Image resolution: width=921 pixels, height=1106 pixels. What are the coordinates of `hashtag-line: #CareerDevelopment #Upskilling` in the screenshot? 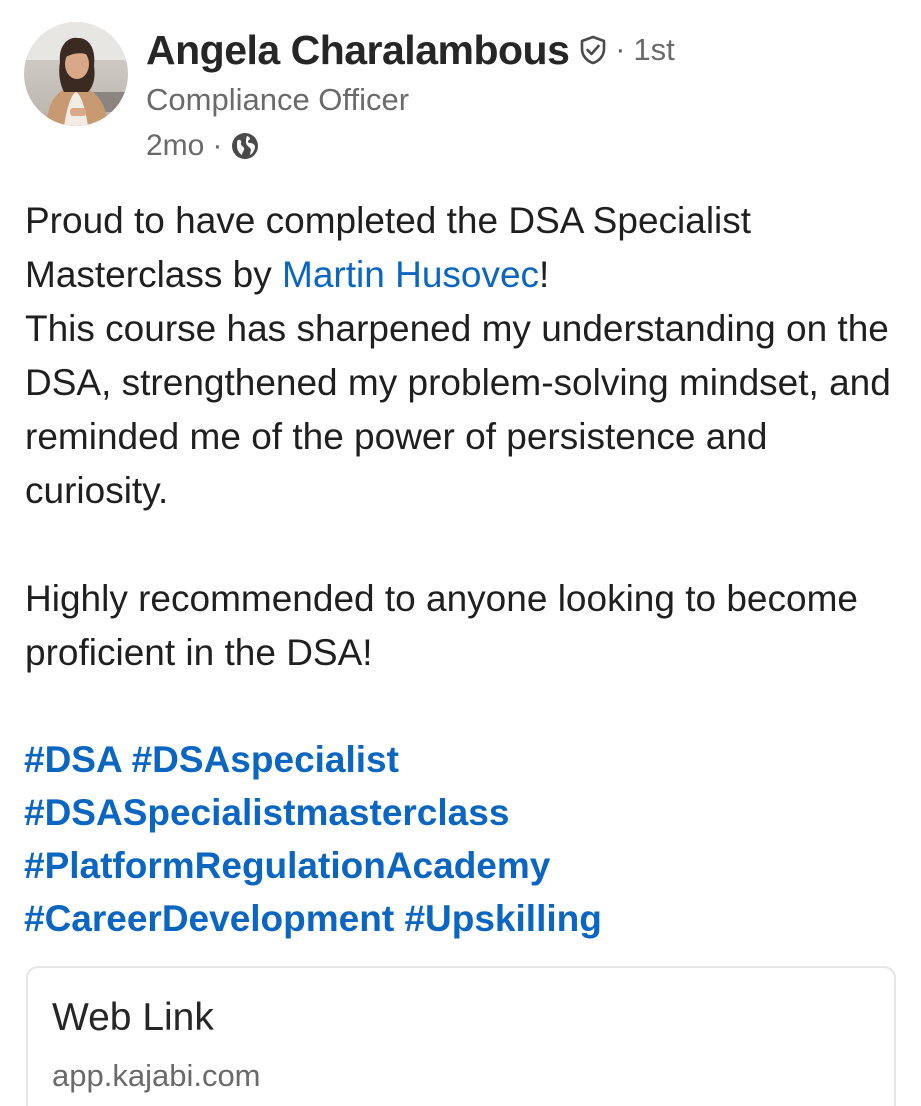 It's located at (464, 918).